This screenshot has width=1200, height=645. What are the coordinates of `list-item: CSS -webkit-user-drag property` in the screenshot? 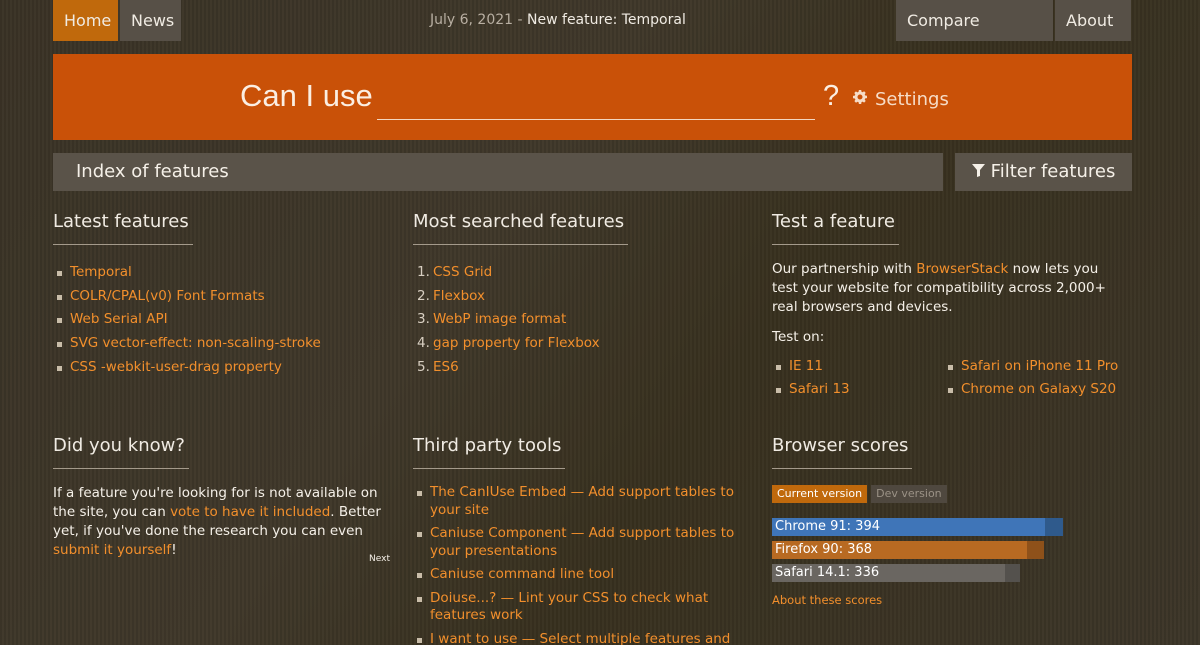 It's located at (228, 368).